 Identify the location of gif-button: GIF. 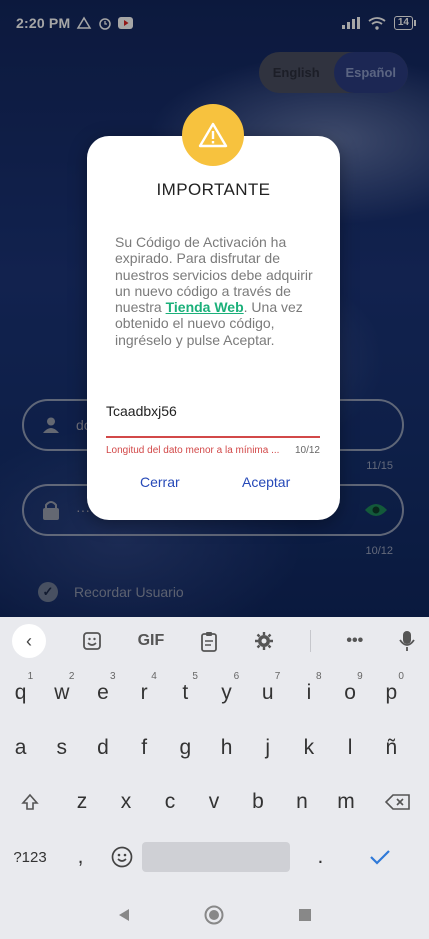
(151, 641).